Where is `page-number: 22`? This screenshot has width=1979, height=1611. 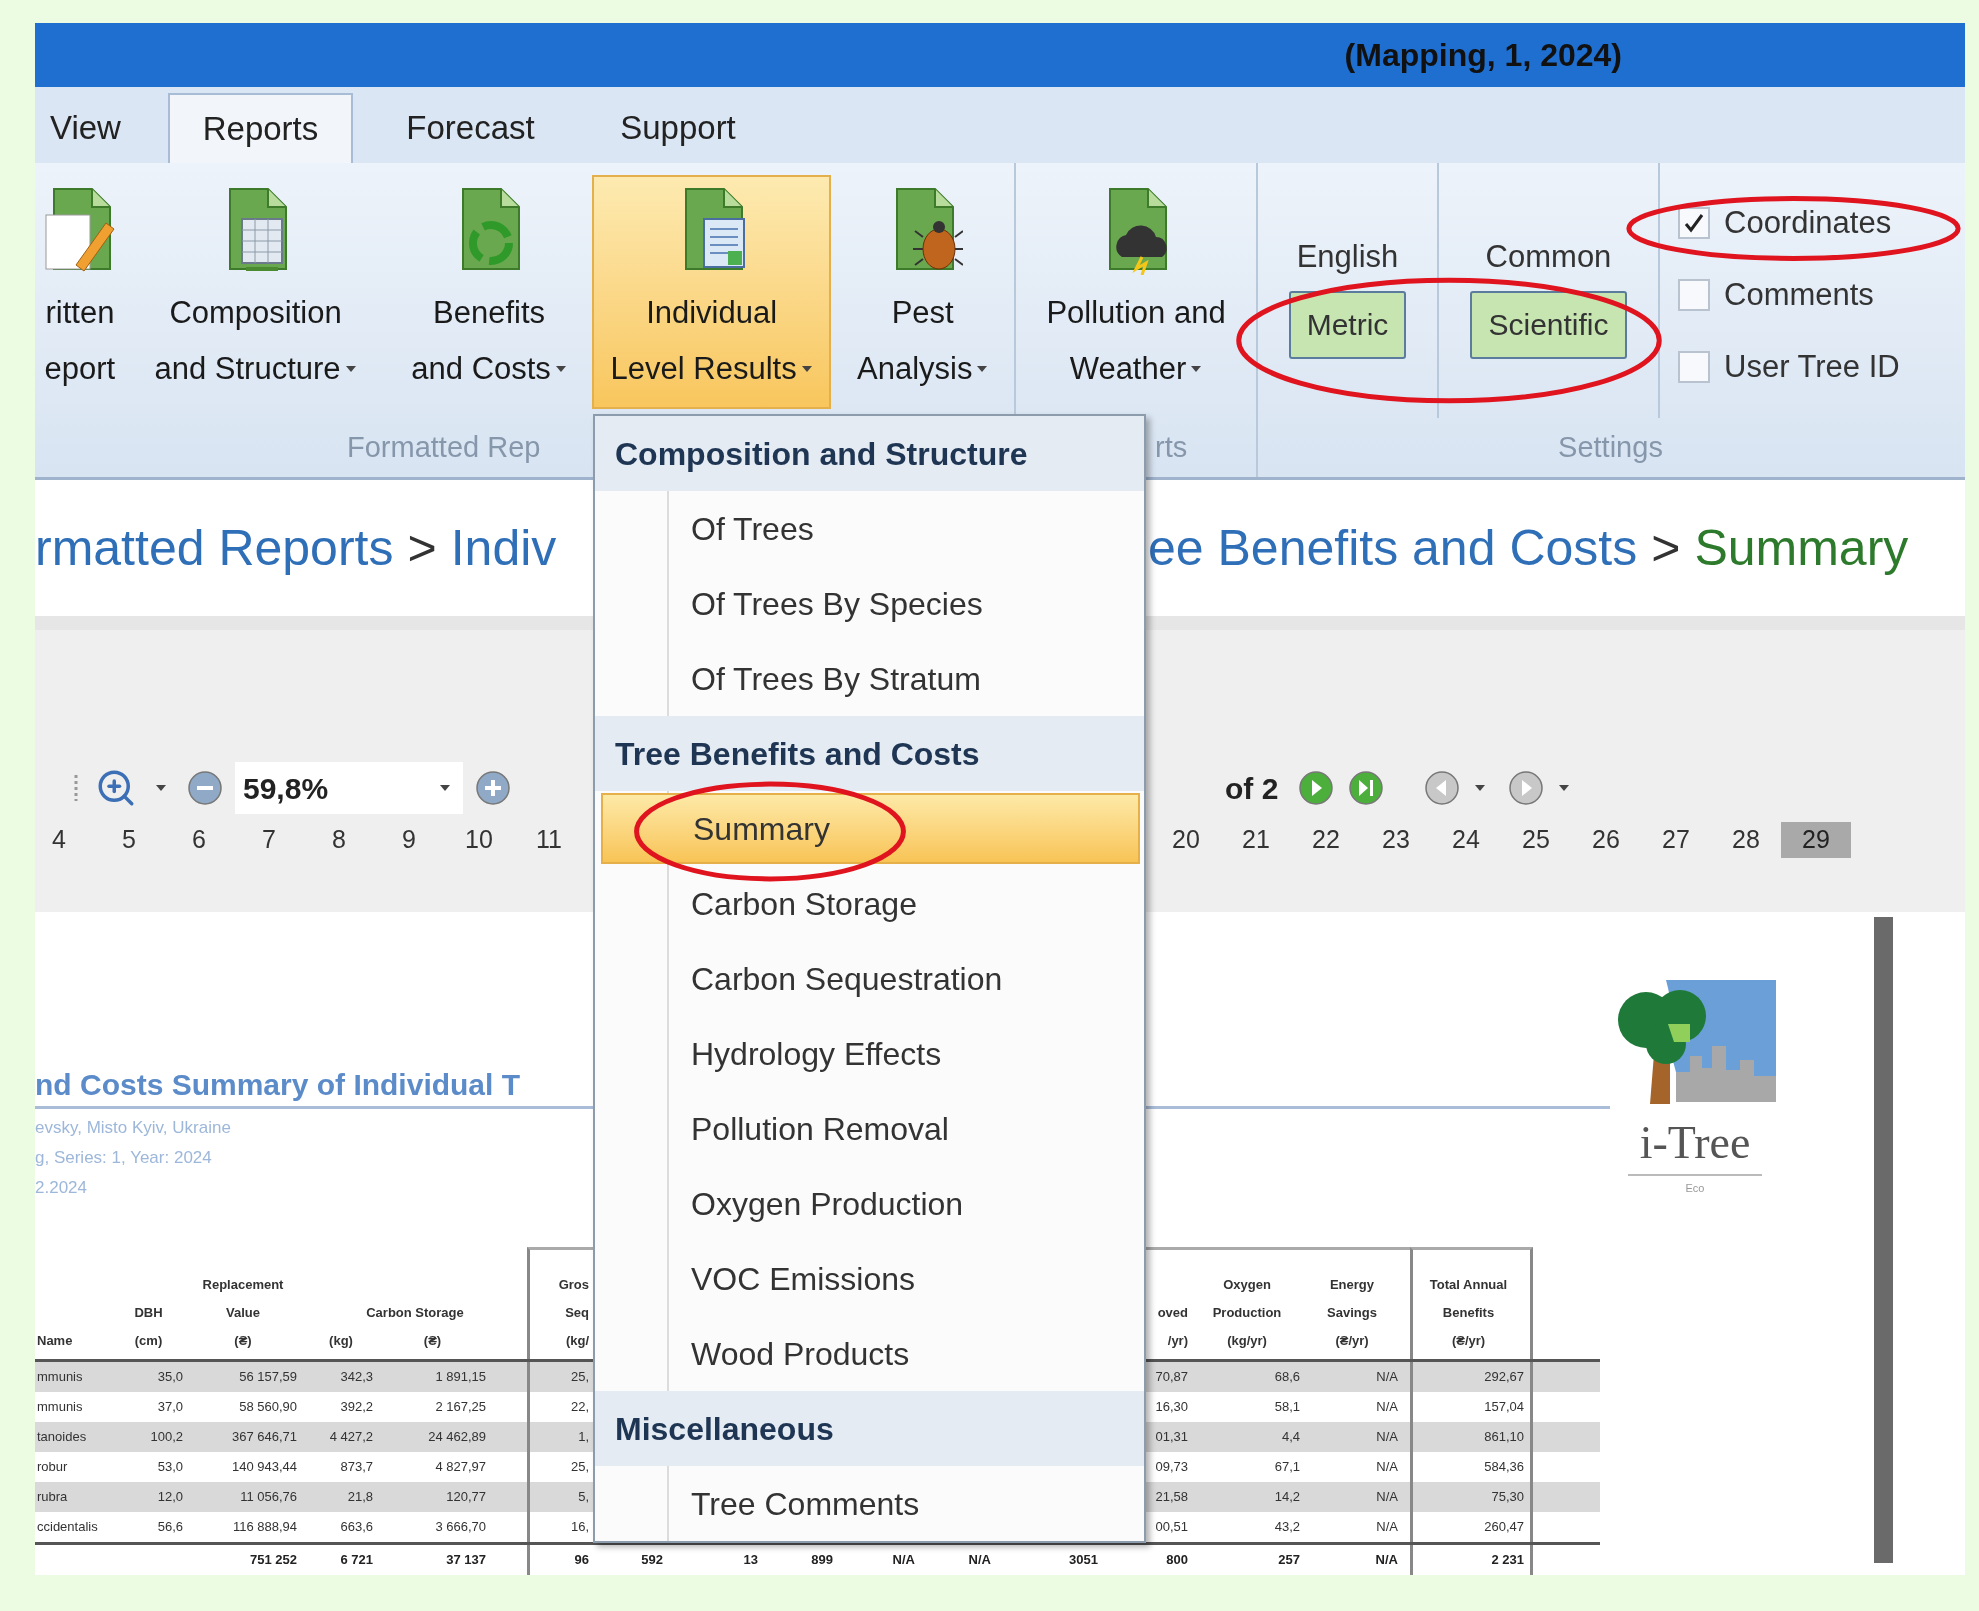
page-number: 22 is located at coordinates (1326, 840).